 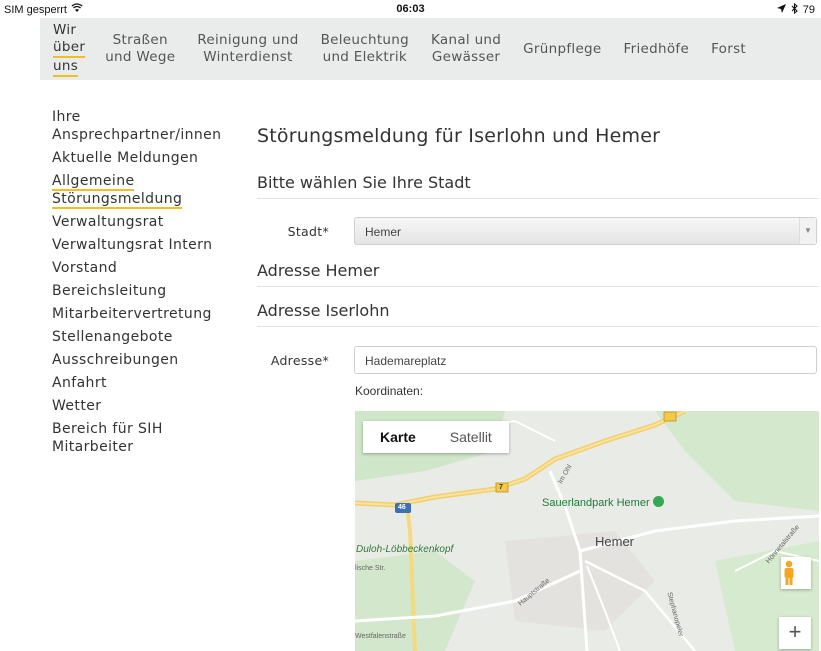 I want to click on nav-item-line: Friedhöfe, so click(x=656, y=48).